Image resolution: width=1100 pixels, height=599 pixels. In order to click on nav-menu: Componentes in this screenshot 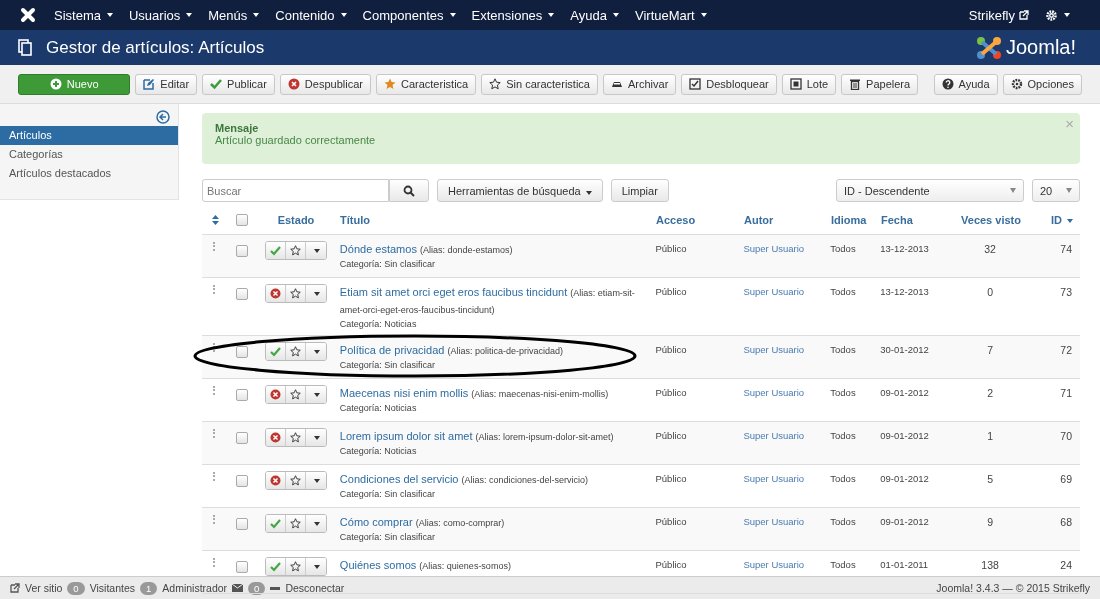, I will do `click(409, 15)`.